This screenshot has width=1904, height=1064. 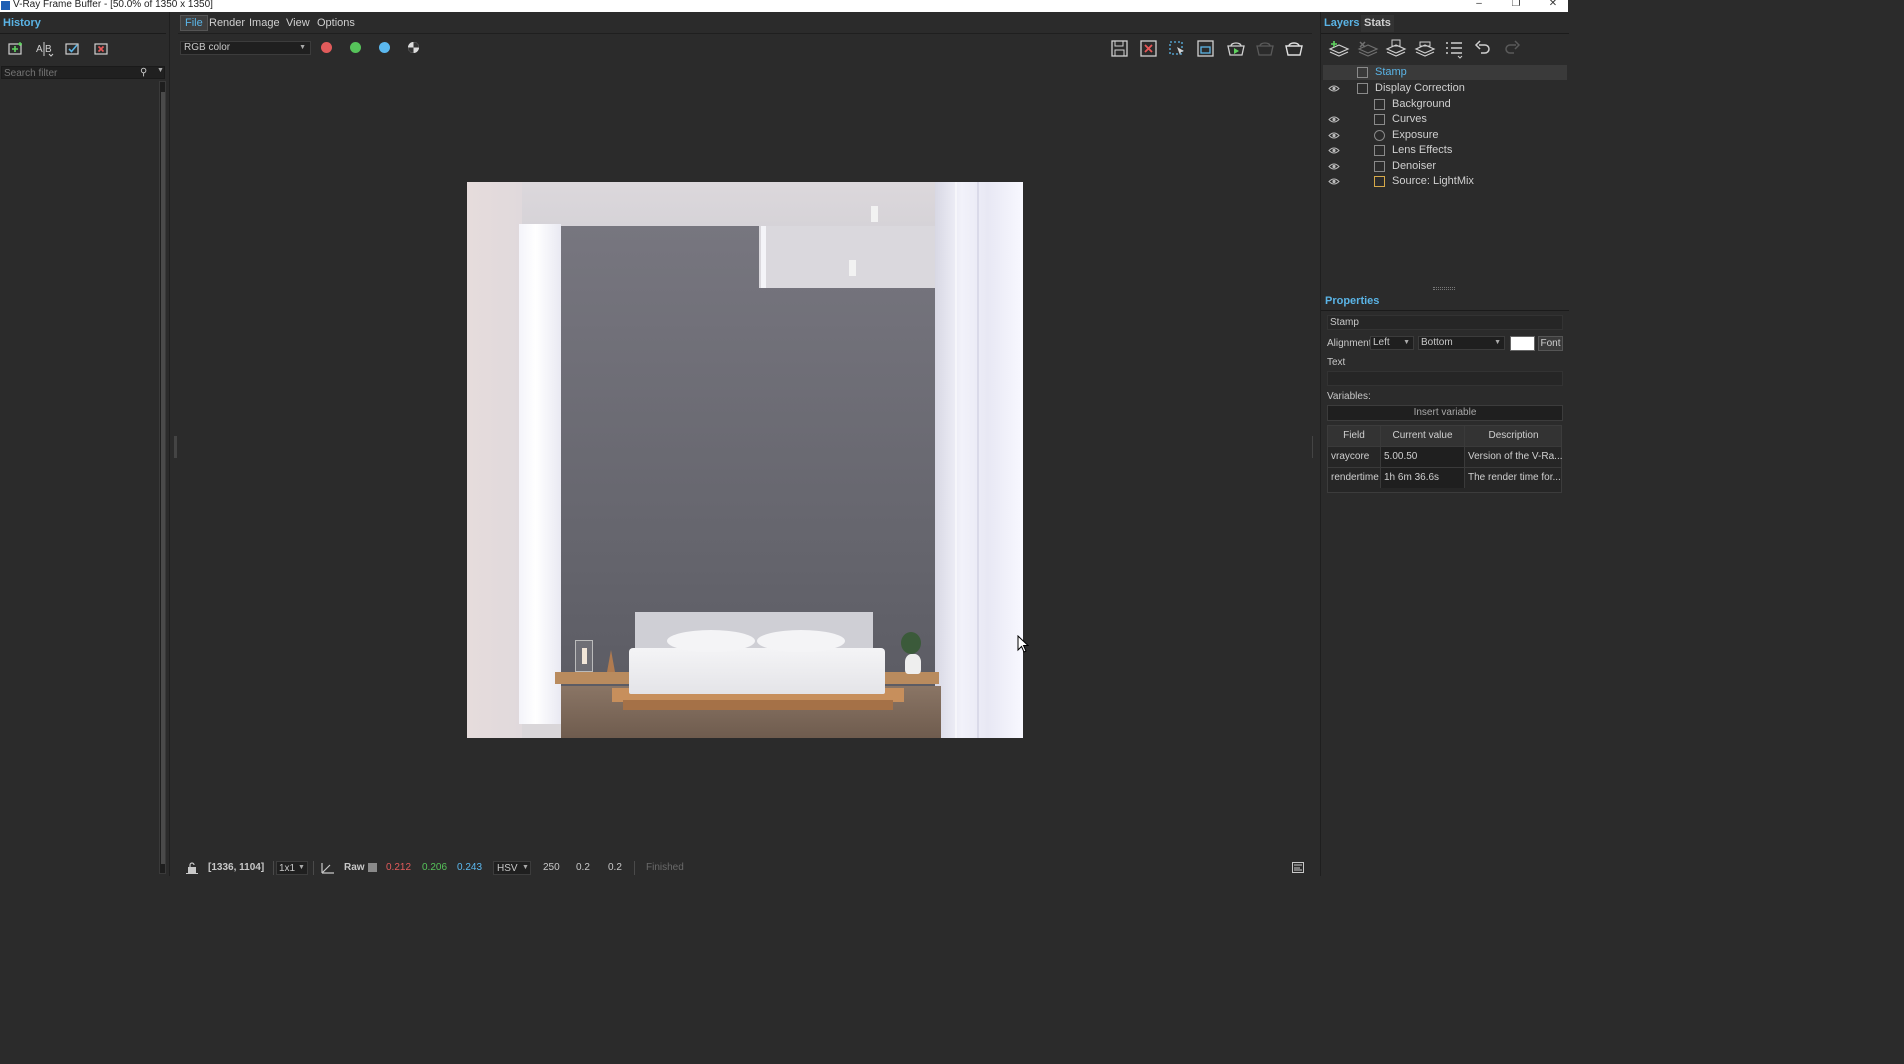 I want to click on lock-icon, so click(x=192, y=869).